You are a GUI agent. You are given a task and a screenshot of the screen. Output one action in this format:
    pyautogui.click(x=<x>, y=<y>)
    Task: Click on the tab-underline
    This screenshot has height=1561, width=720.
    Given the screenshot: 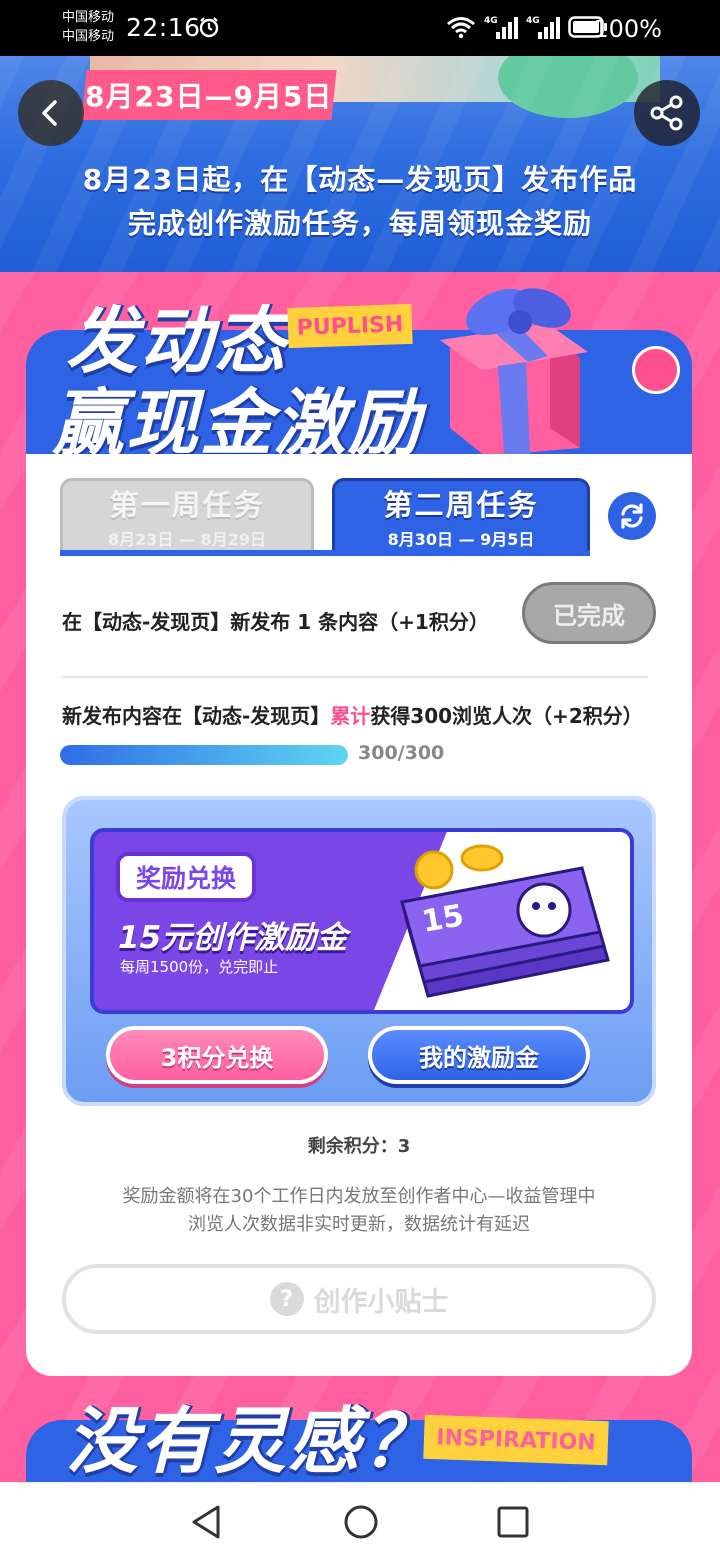 What is the action you would take?
    pyautogui.click(x=325, y=553)
    